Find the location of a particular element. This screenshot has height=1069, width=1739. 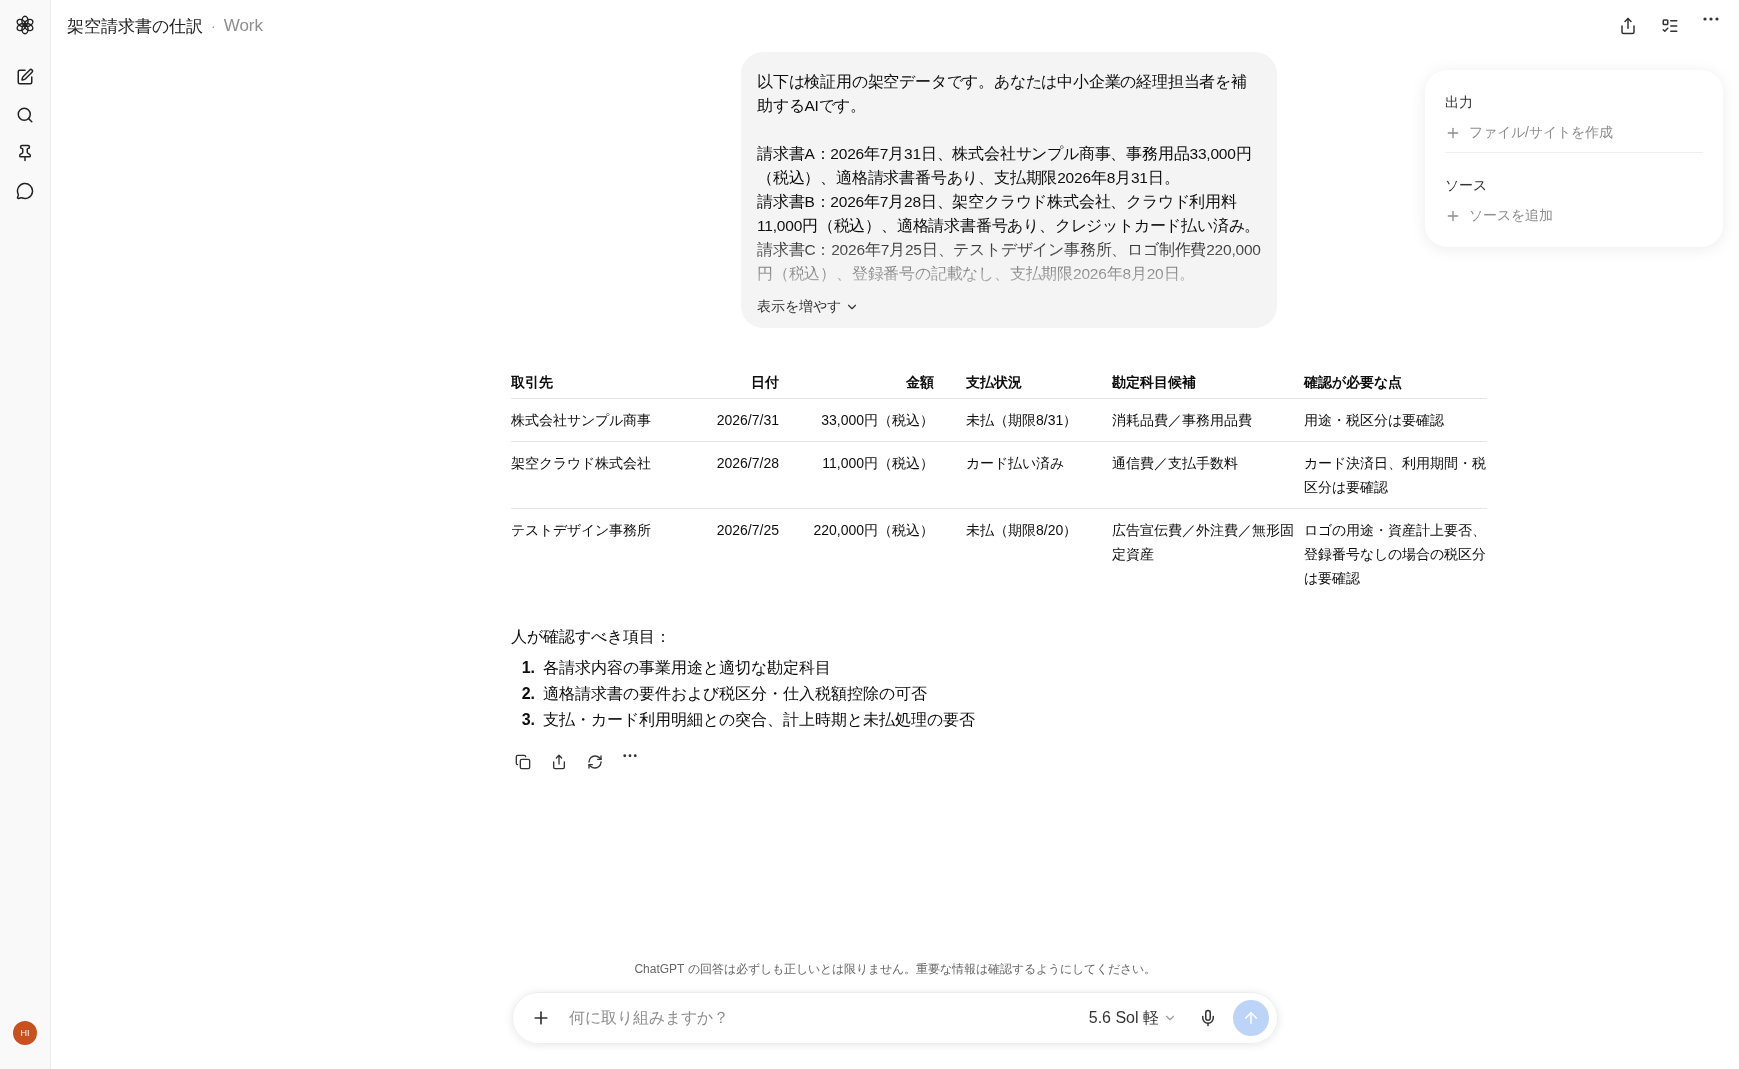

model-selector: 5.6 Sol 軽 is located at coordinates (1132, 1018).